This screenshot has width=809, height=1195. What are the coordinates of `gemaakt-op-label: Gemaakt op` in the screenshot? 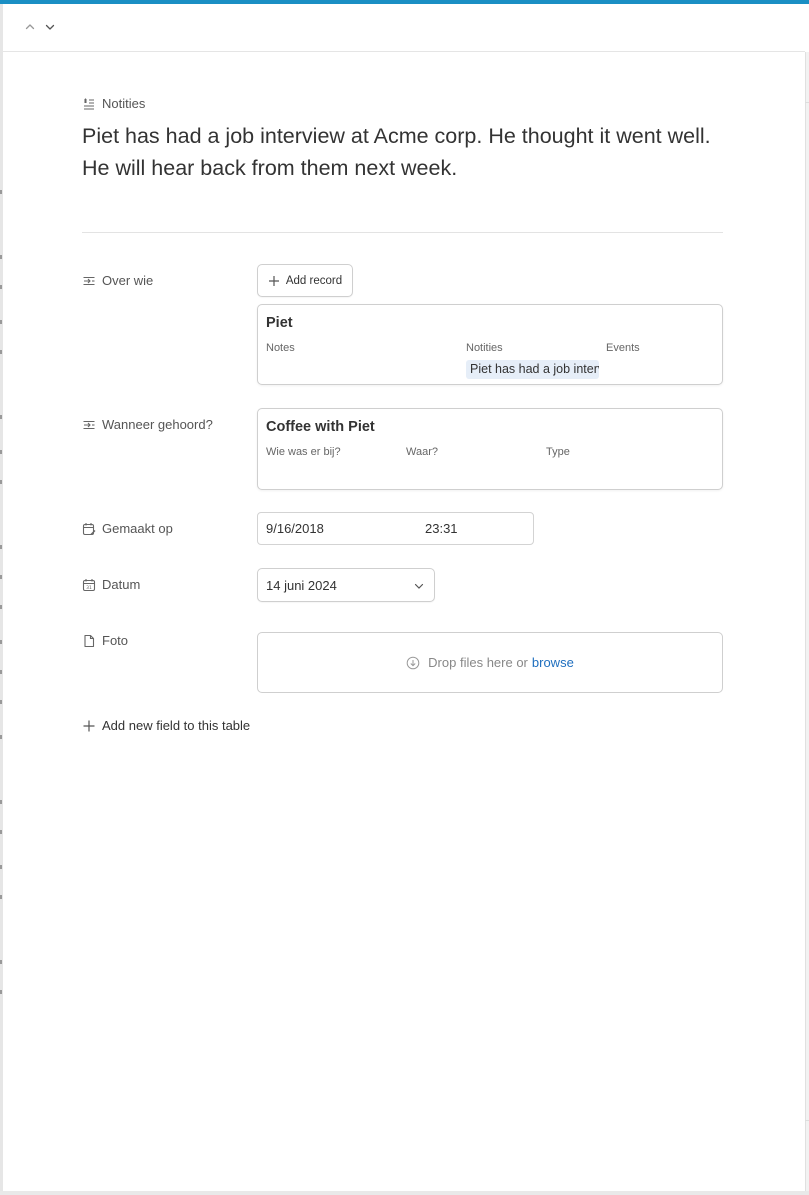 It's located at (127, 528).